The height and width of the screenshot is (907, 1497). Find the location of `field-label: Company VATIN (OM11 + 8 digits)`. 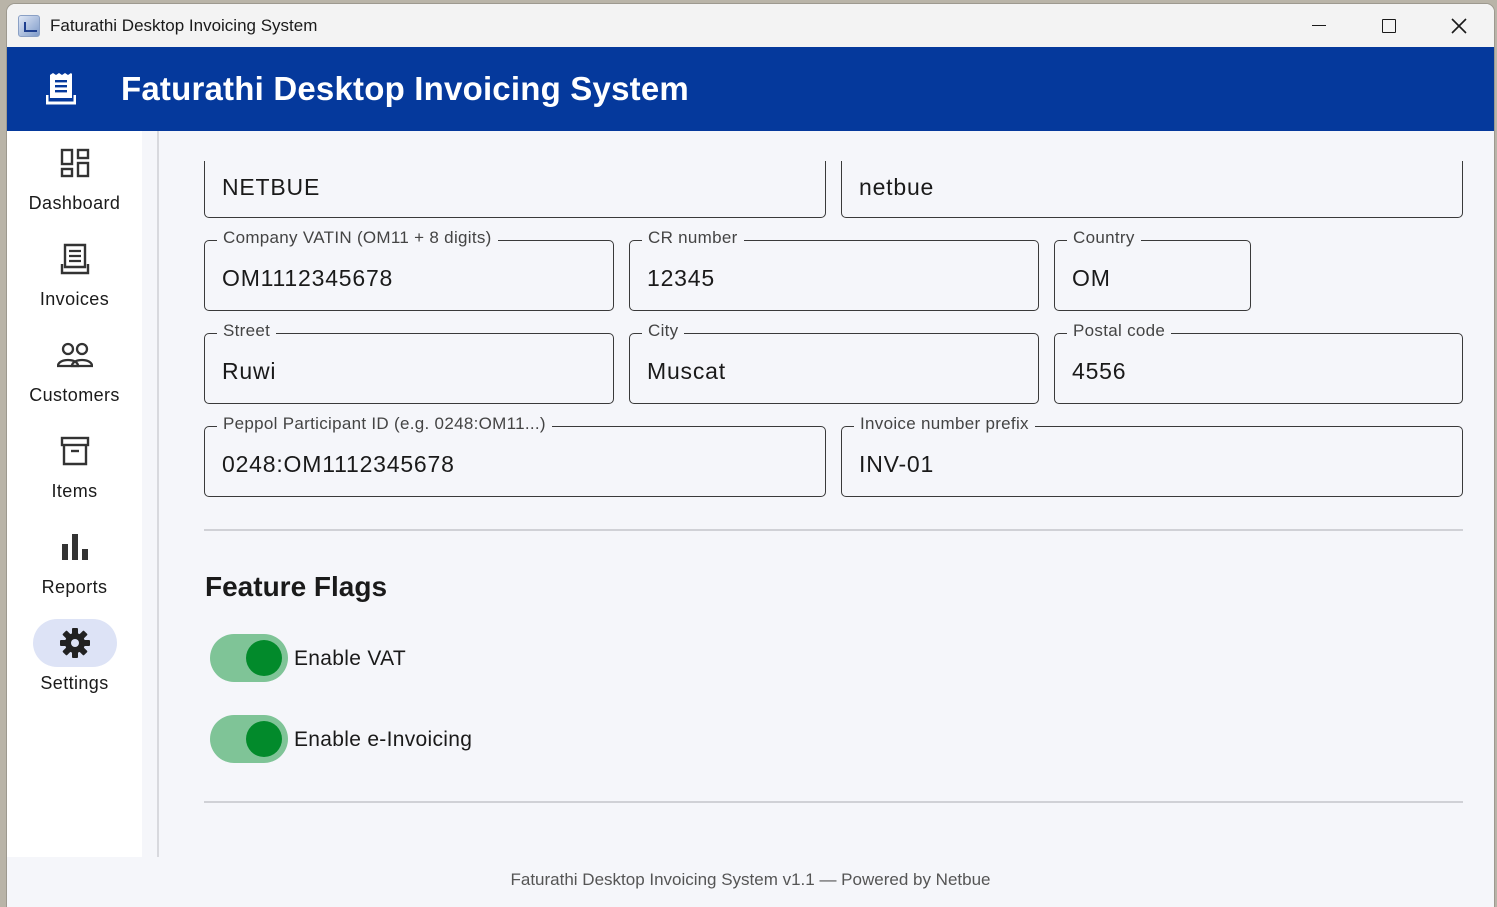

field-label: Company VATIN (OM11 + 8 digits) is located at coordinates (357, 238).